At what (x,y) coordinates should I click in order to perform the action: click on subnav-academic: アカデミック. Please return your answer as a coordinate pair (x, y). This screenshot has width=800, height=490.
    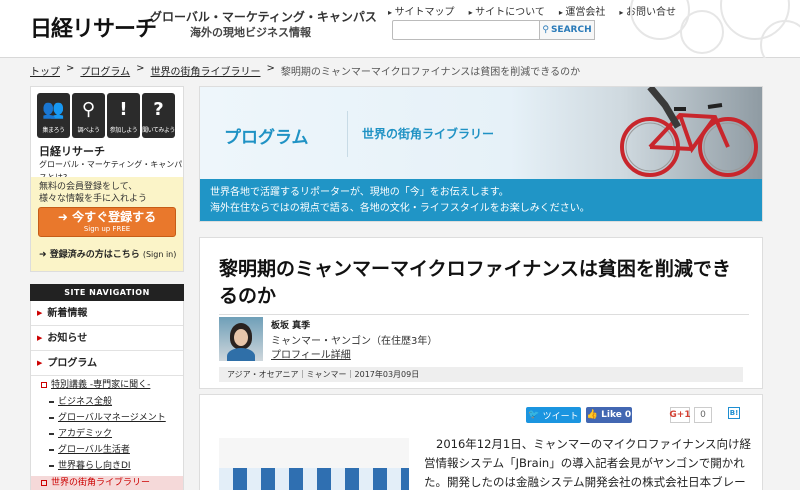
    Looking at the image, I should click on (112, 434).